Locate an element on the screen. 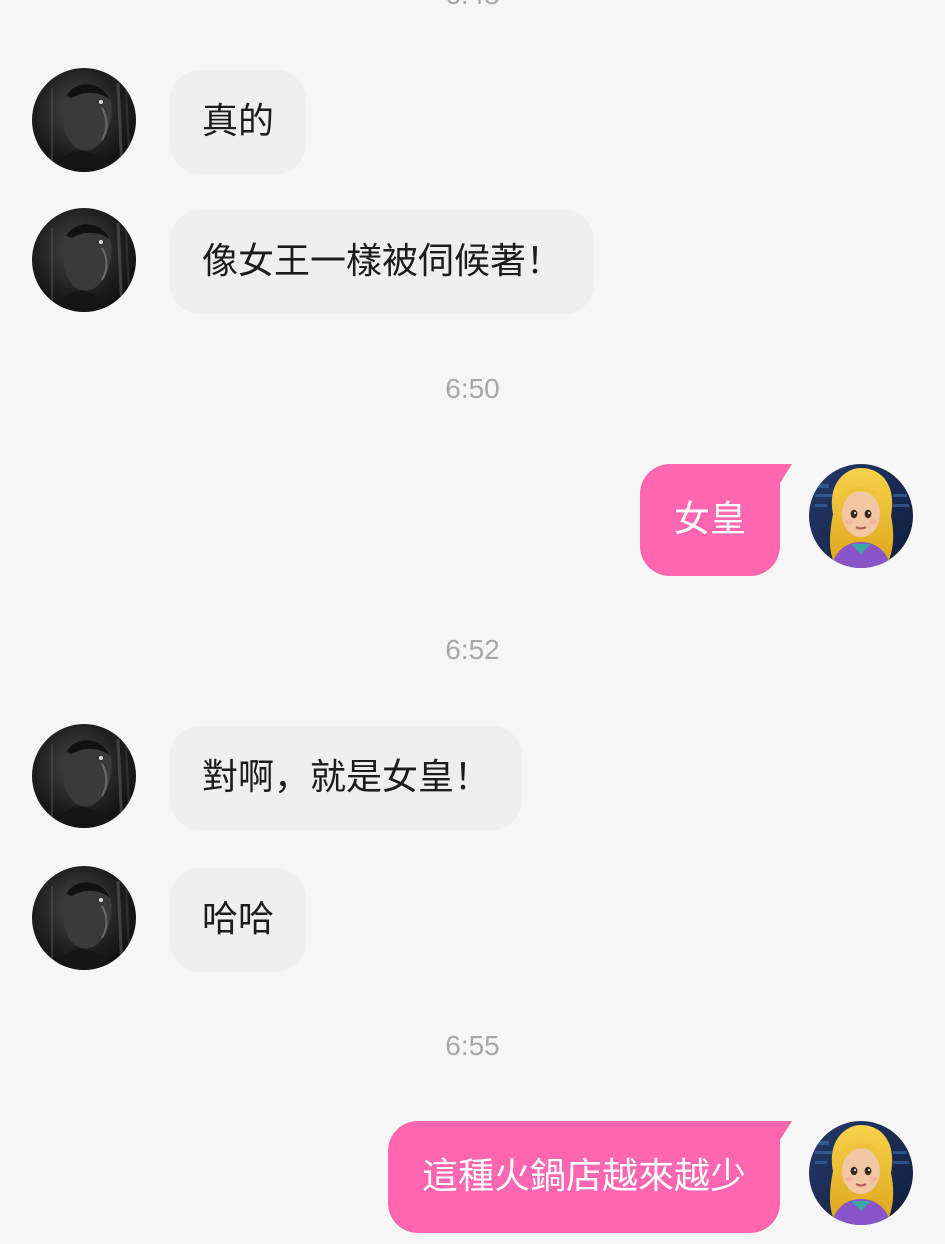 The width and height of the screenshot is (945, 1244). incoming-message-bubble: 對啊，就是女皇！ is located at coordinates (346, 778).